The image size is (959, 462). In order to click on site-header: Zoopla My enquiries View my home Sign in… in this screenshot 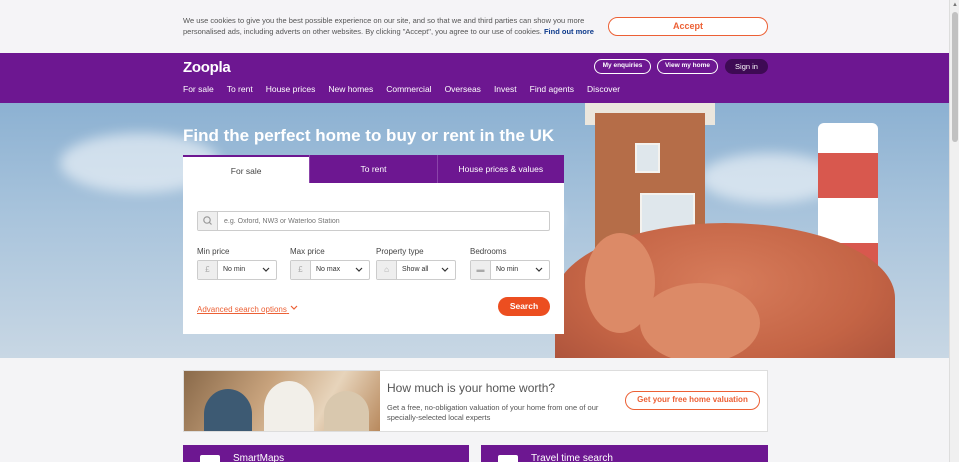, I will do `click(474, 78)`.